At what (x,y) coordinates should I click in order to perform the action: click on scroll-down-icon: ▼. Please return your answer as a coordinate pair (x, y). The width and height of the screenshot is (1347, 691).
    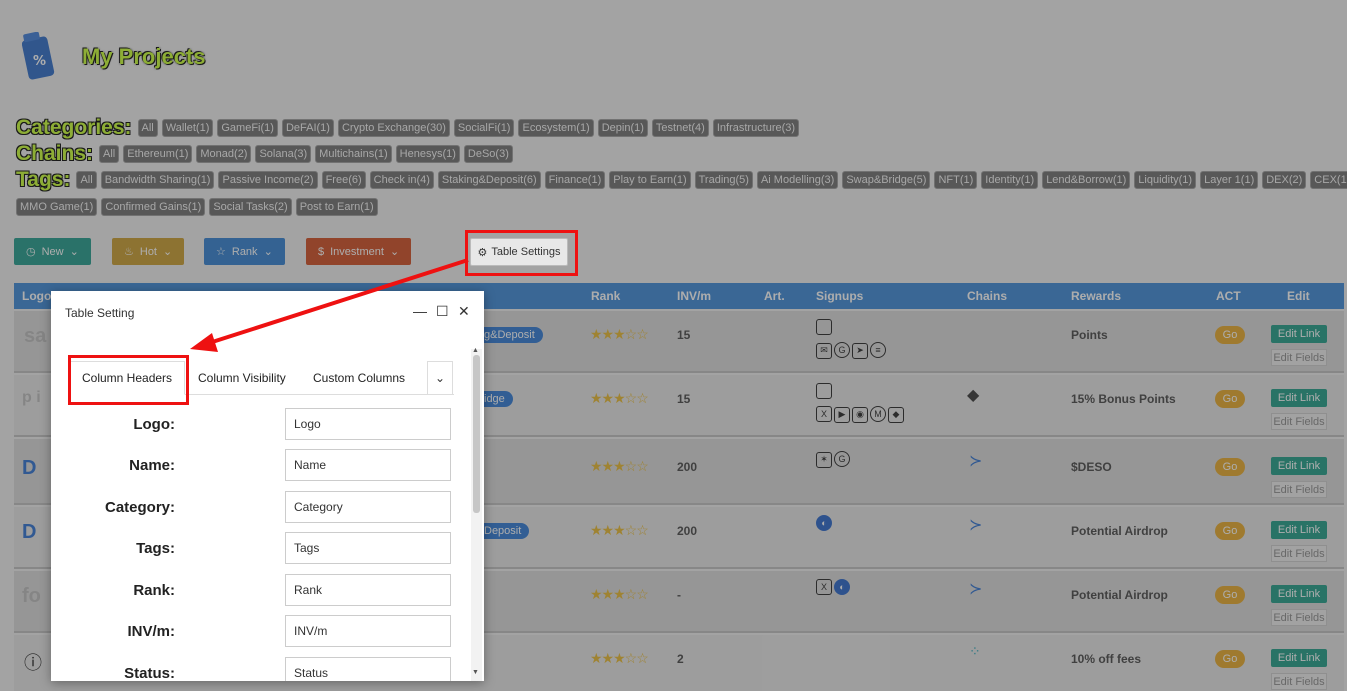
    Looking at the image, I should click on (475, 672).